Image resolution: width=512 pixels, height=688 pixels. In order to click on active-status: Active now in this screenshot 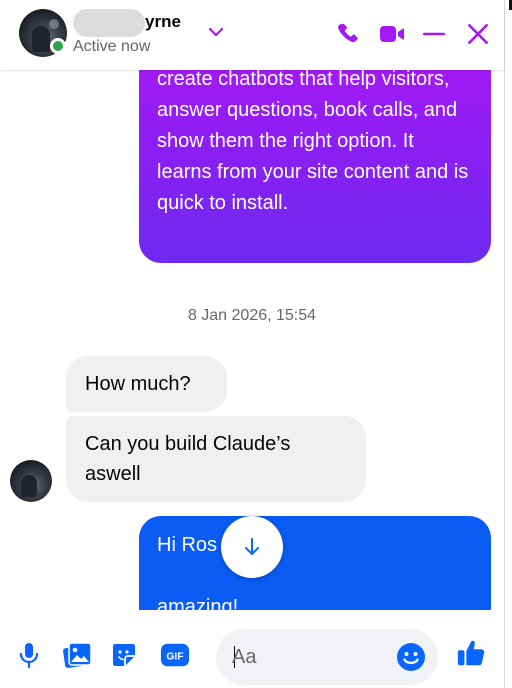, I will do `click(112, 46)`.